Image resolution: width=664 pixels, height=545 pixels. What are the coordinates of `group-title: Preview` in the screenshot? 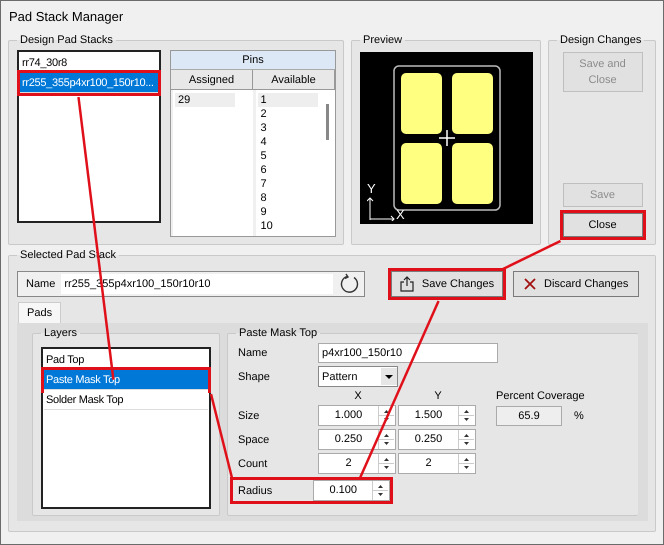 It's located at (383, 40).